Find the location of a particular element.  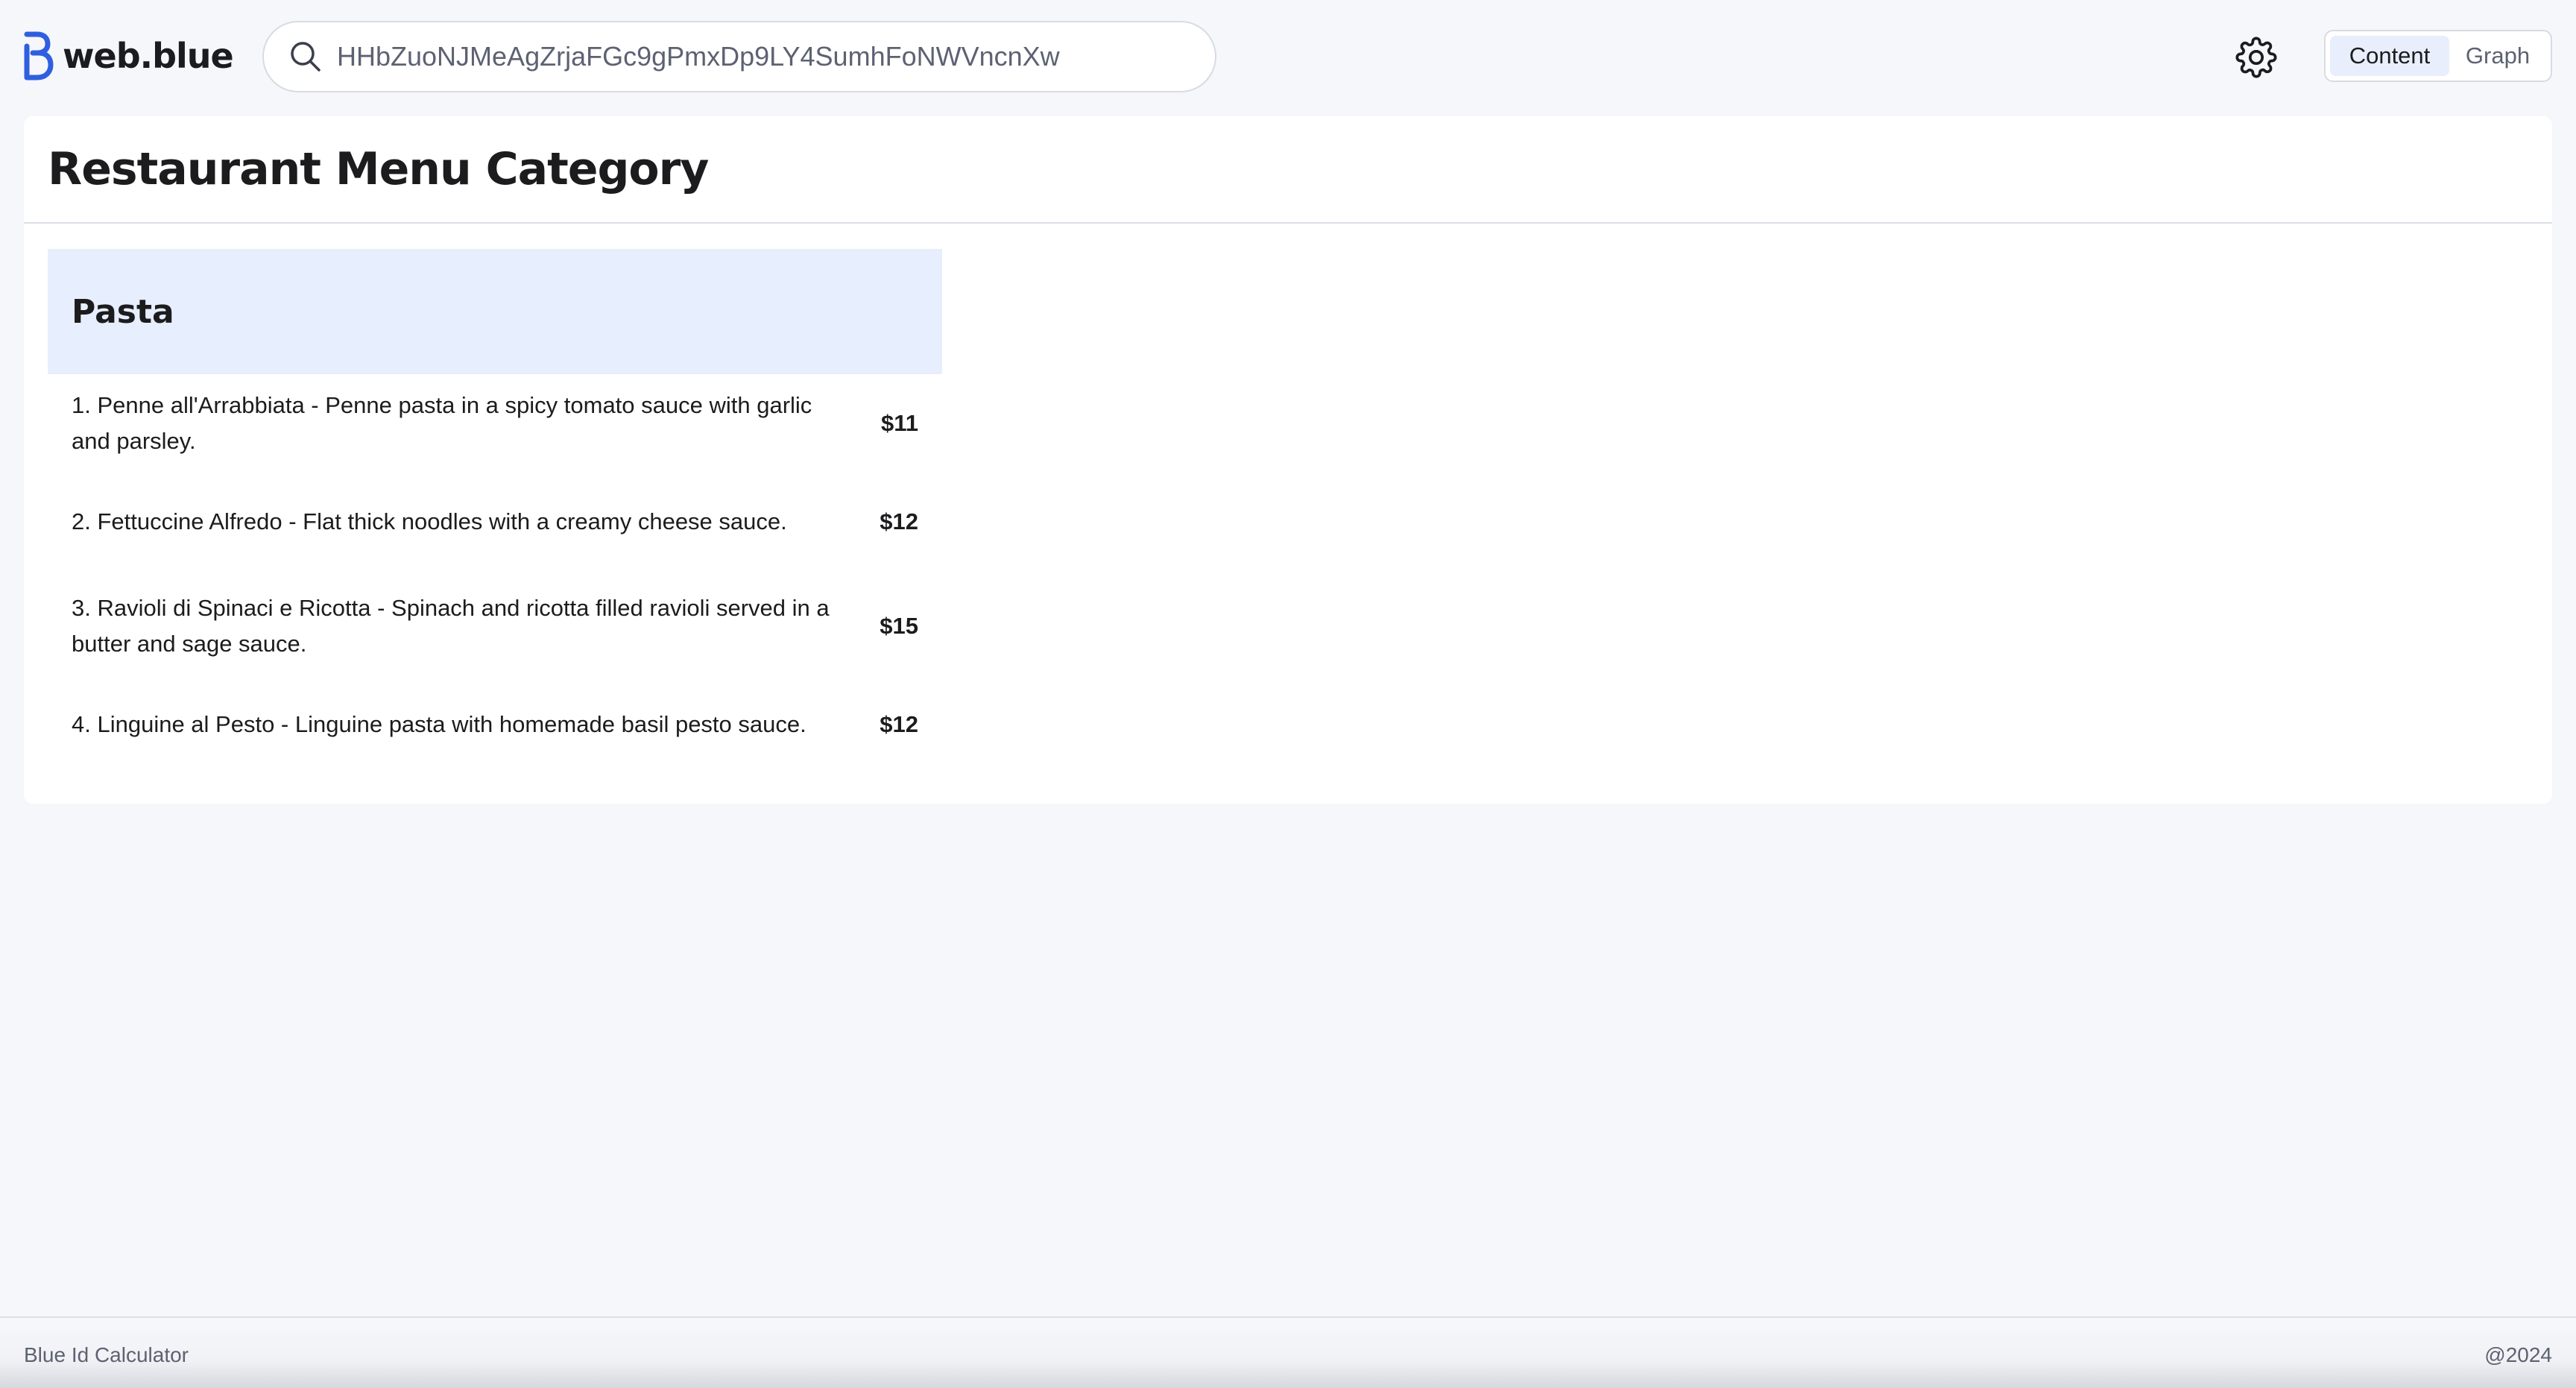

menu-item-price: $11 is located at coordinates (899, 423).